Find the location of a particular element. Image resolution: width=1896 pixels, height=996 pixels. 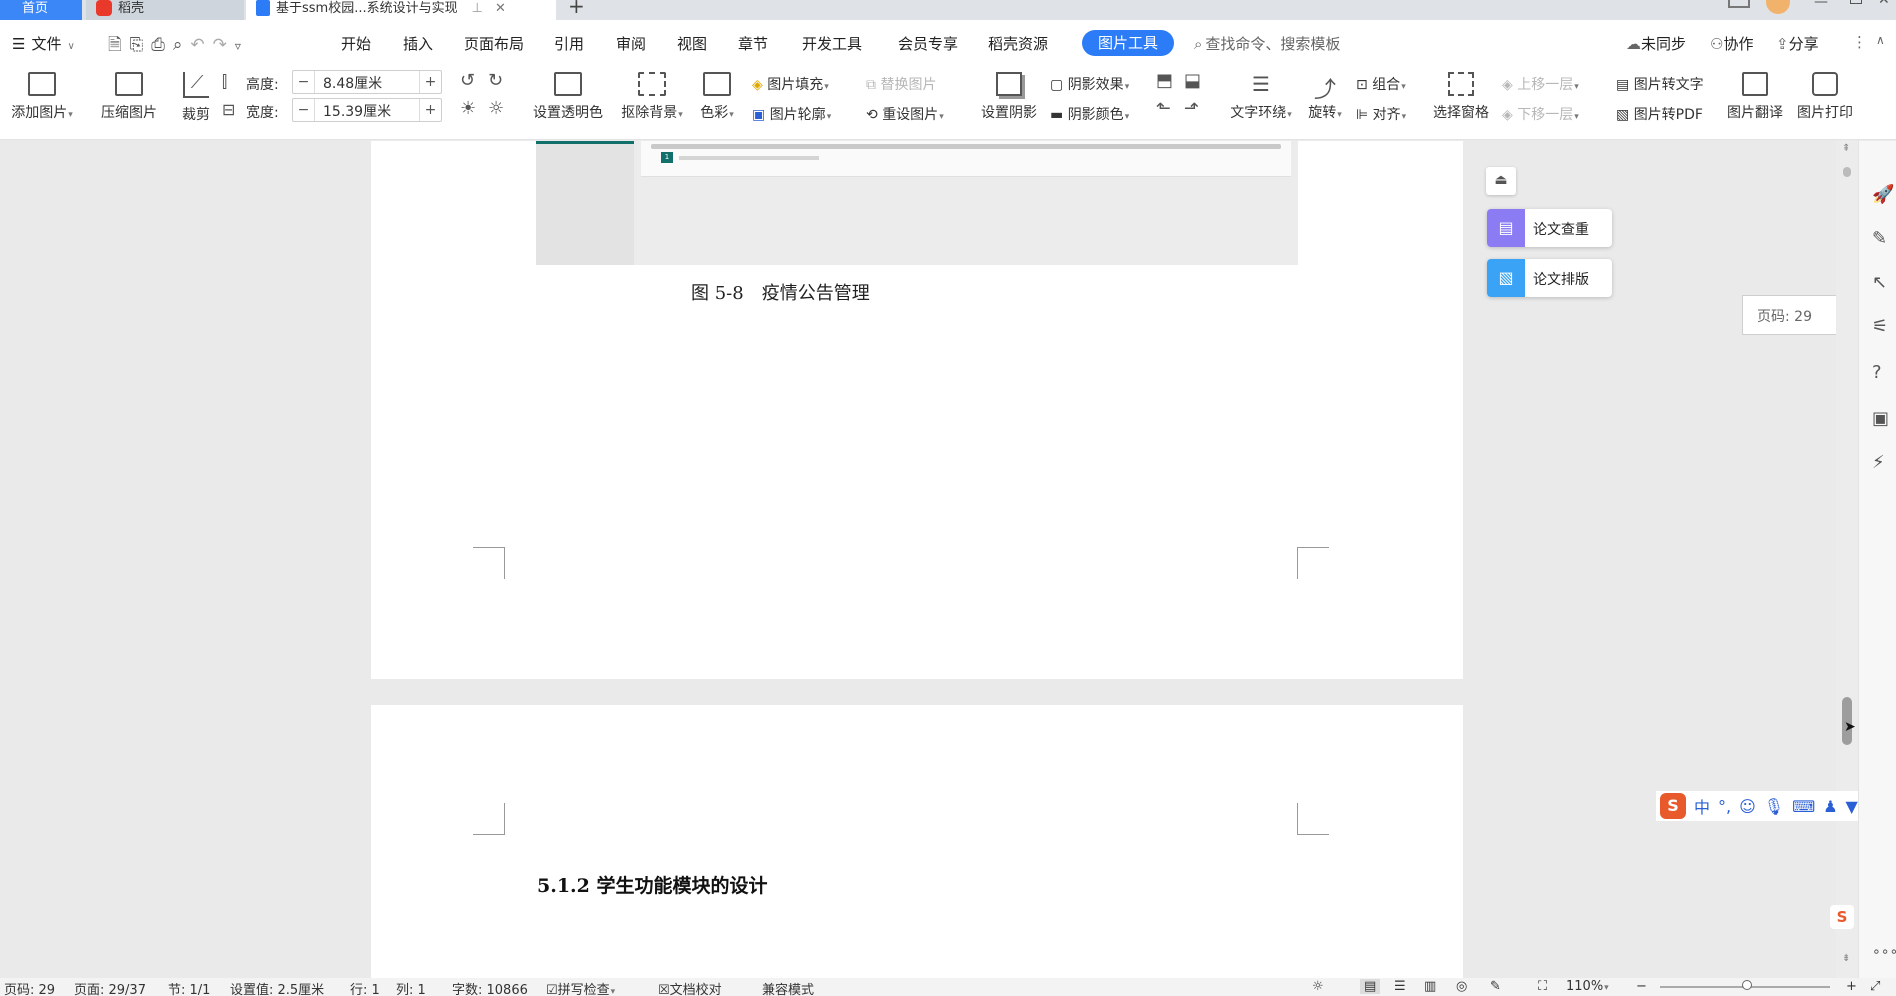

picture-to-pdf-button: ▧ 图片转PDF is located at coordinates (1659, 114).